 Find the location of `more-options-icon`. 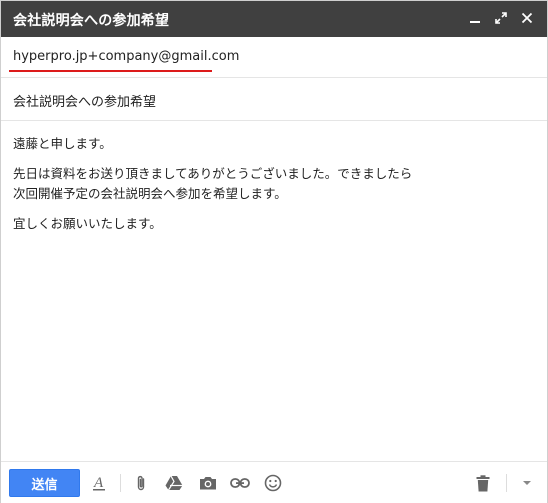

more-options-icon is located at coordinates (527, 483).